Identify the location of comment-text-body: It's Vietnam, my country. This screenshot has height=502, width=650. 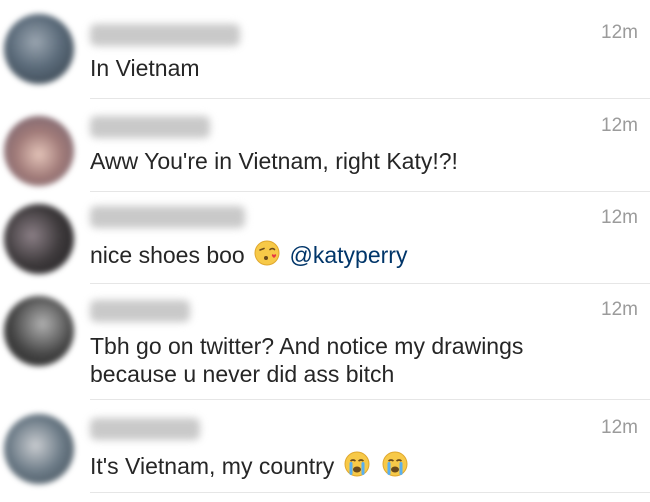
(212, 466).